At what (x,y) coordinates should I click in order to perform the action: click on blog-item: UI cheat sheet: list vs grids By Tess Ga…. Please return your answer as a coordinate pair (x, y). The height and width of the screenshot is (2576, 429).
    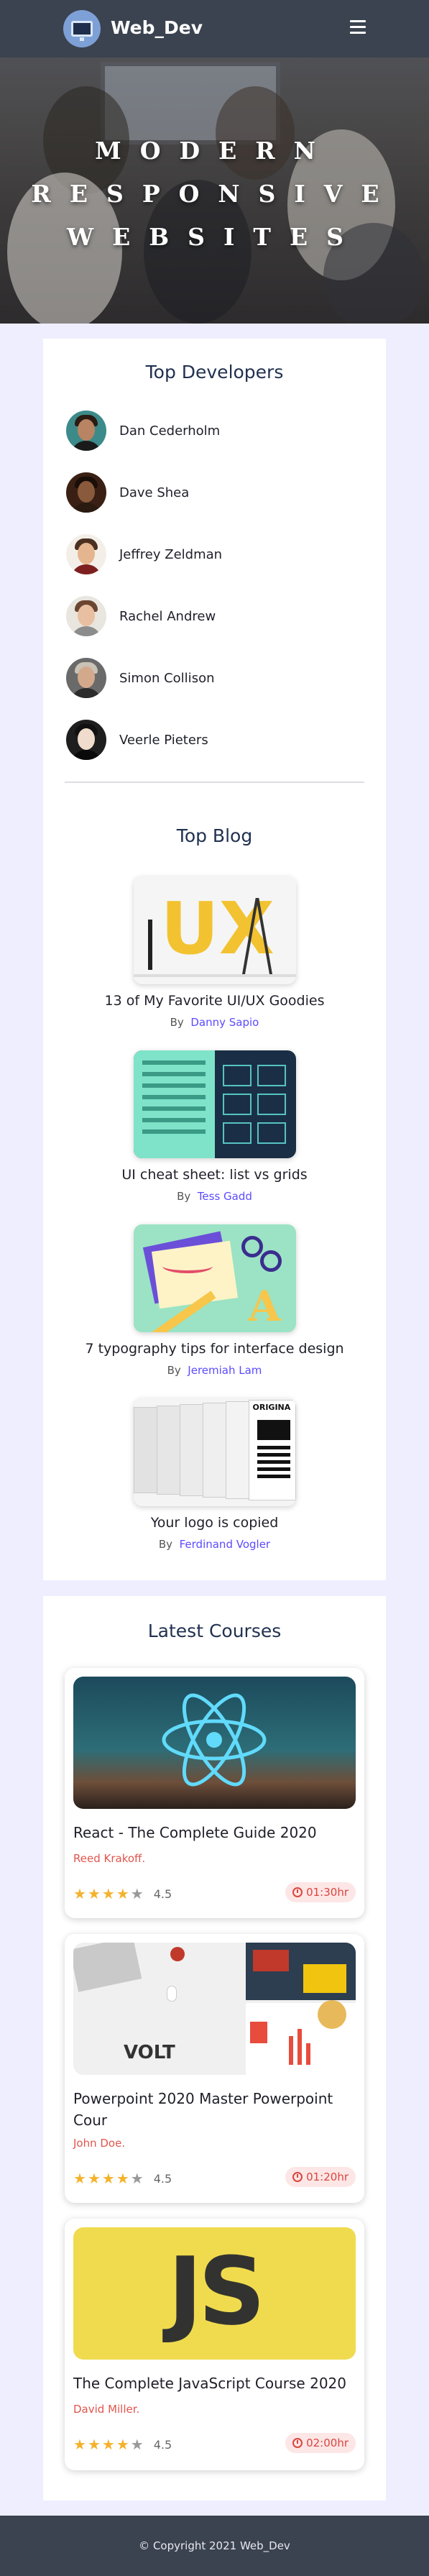
    Looking at the image, I should click on (214, 1126).